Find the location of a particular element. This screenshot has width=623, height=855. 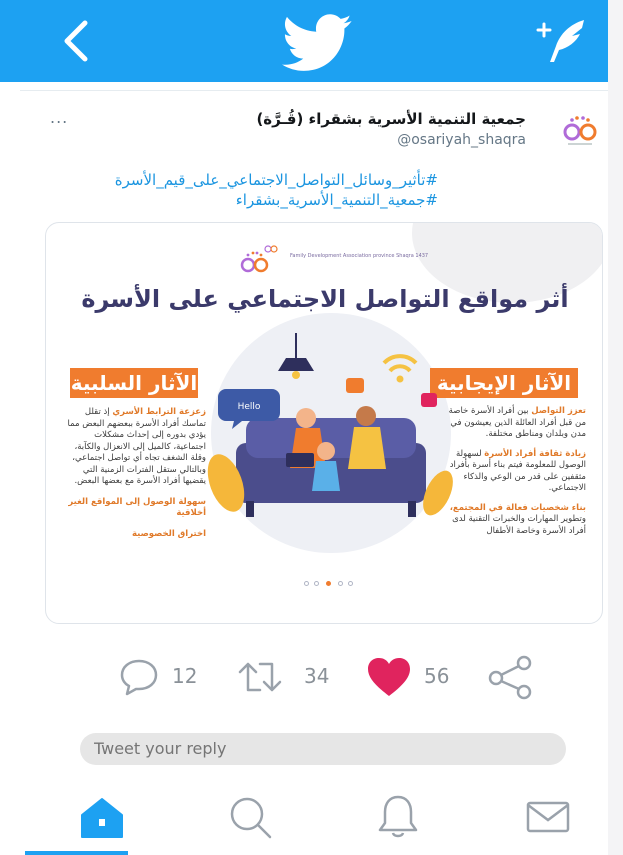

infographic-title: أثر مواقع التواصل الاجتماعي على الأسرة is located at coordinates (325, 299).